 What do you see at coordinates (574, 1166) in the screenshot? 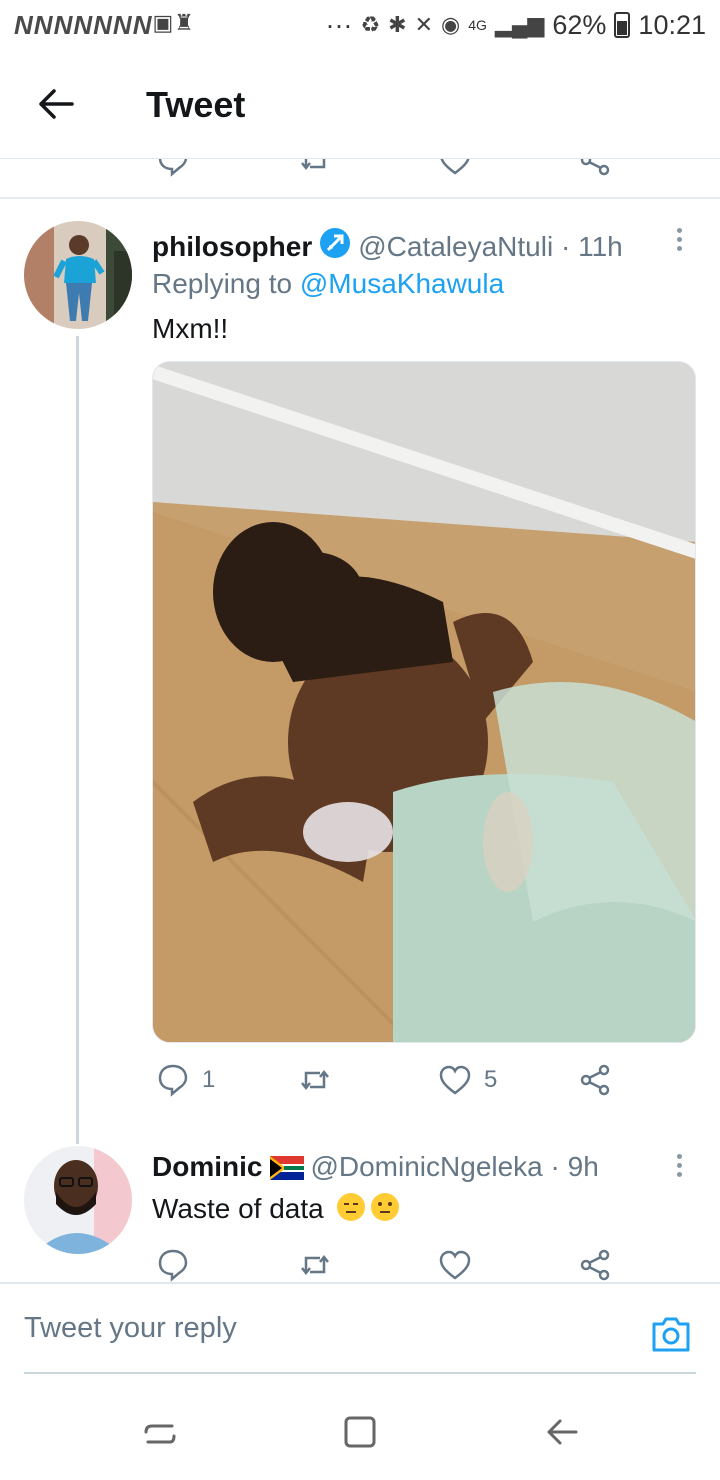
I see `tweet-time: · 9h` at bounding box center [574, 1166].